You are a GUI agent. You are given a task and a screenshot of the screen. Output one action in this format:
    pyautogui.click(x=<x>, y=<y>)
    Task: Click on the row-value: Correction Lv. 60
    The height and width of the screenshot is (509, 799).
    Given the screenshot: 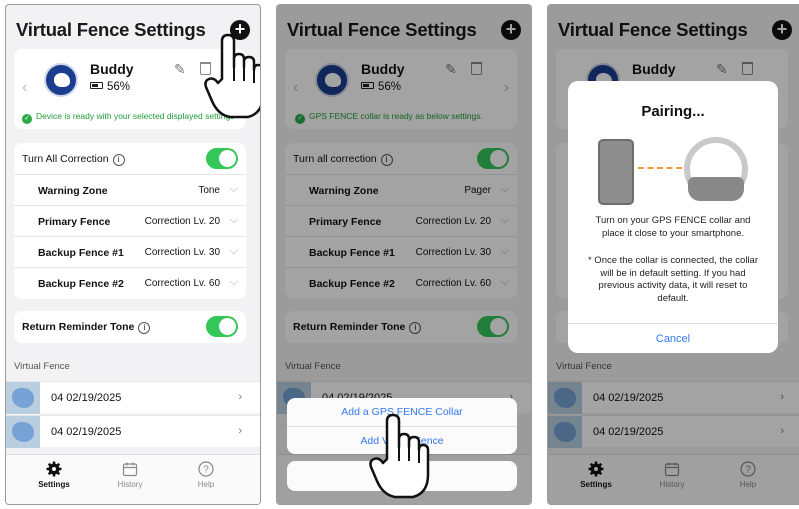 What is the action you would take?
    pyautogui.click(x=182, y=283)
    